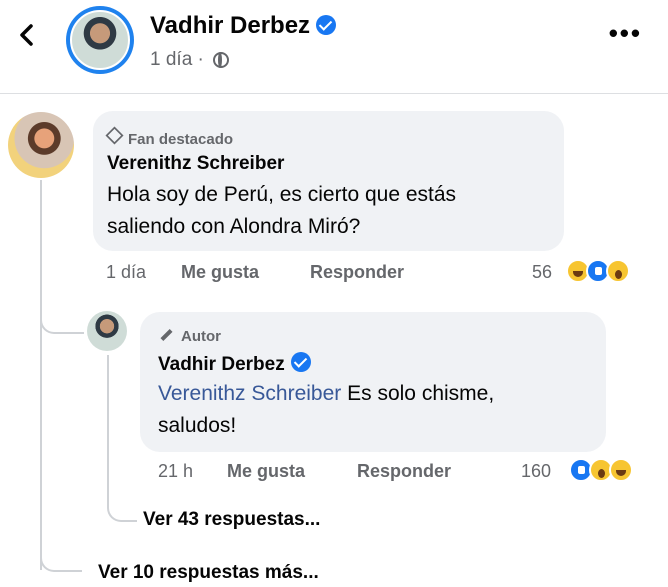 This screenshot has height=587, width=668. I want to click on comment-author: Verenithz Schreiber, so click(195, 164).